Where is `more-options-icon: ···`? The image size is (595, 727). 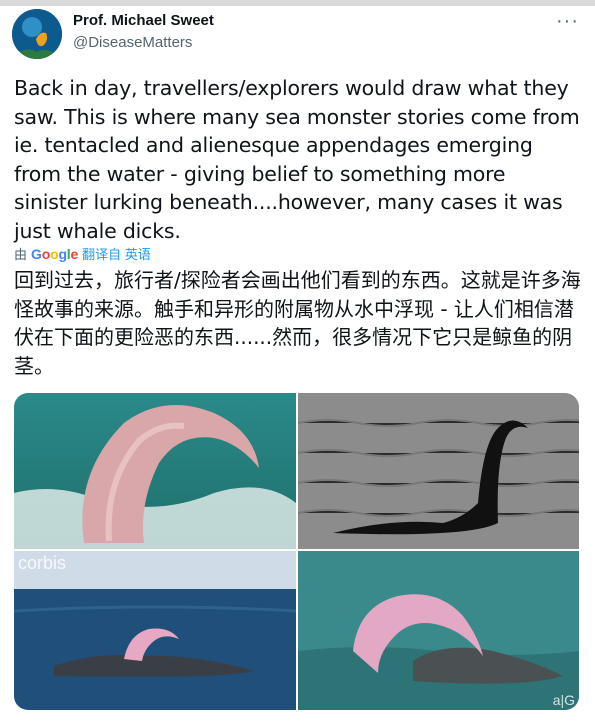 more-options-icon: ··· is located at coordinates (567, 21).